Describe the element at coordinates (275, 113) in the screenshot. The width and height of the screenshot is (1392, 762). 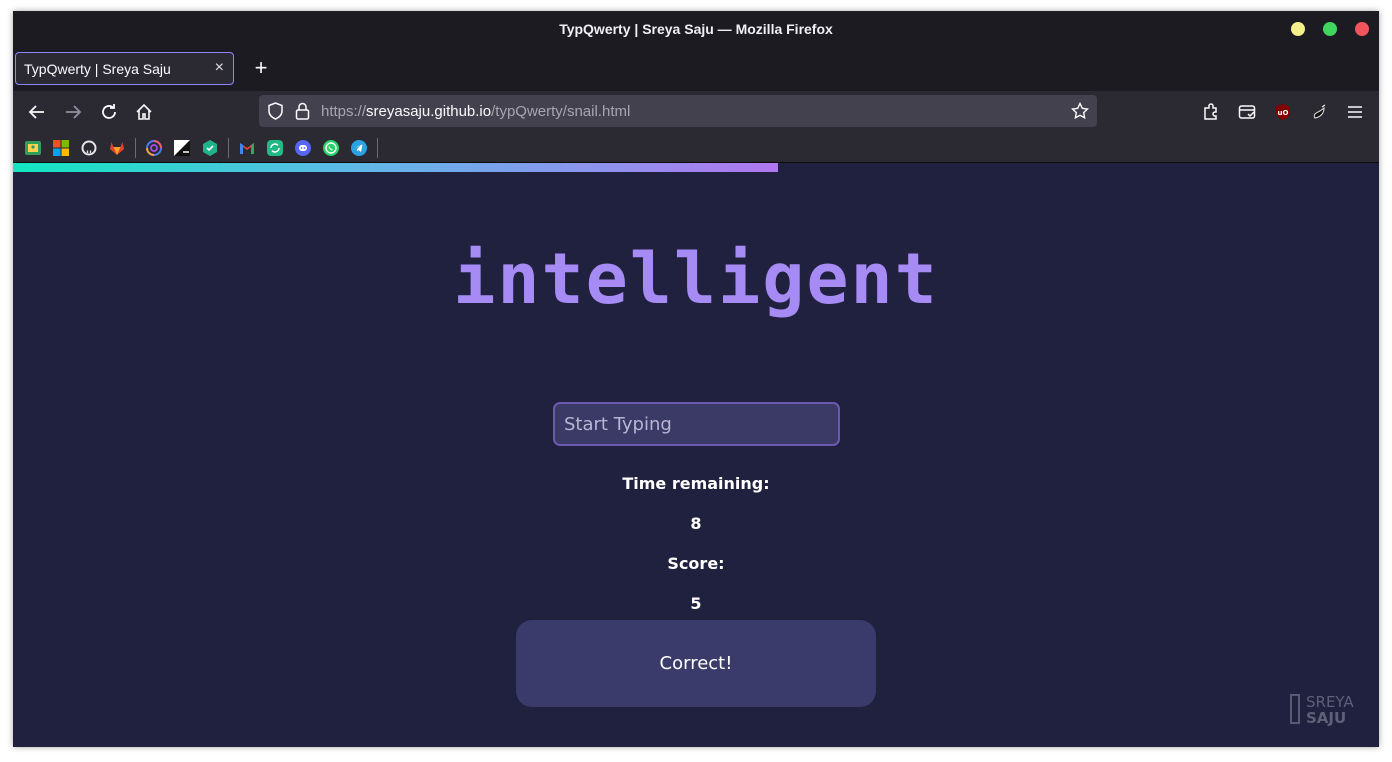
I see `tracking-shield-icon` at that location.